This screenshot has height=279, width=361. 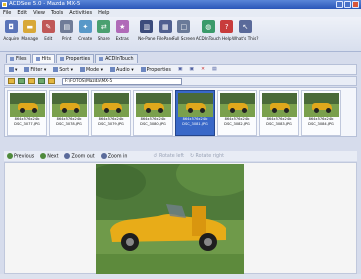 What do you see at coordinates (13, 69) in the screenshot?
I see `view-button: ▾` at bounding box center [13, 69].